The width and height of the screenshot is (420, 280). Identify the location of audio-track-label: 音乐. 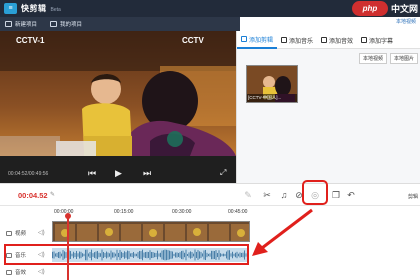
(16, 255).